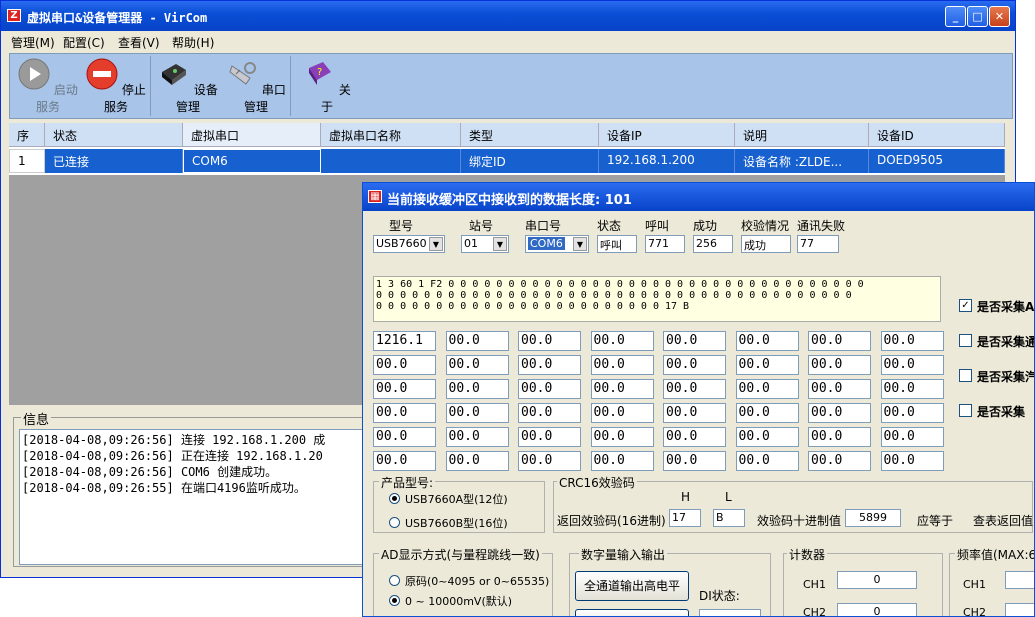 Image resolution: width=1035 pixels, height=617 pixels. Describe the element at coordinates (33, 42) in the screenshot. I see `menu-manage: 管理(M)` at that location.